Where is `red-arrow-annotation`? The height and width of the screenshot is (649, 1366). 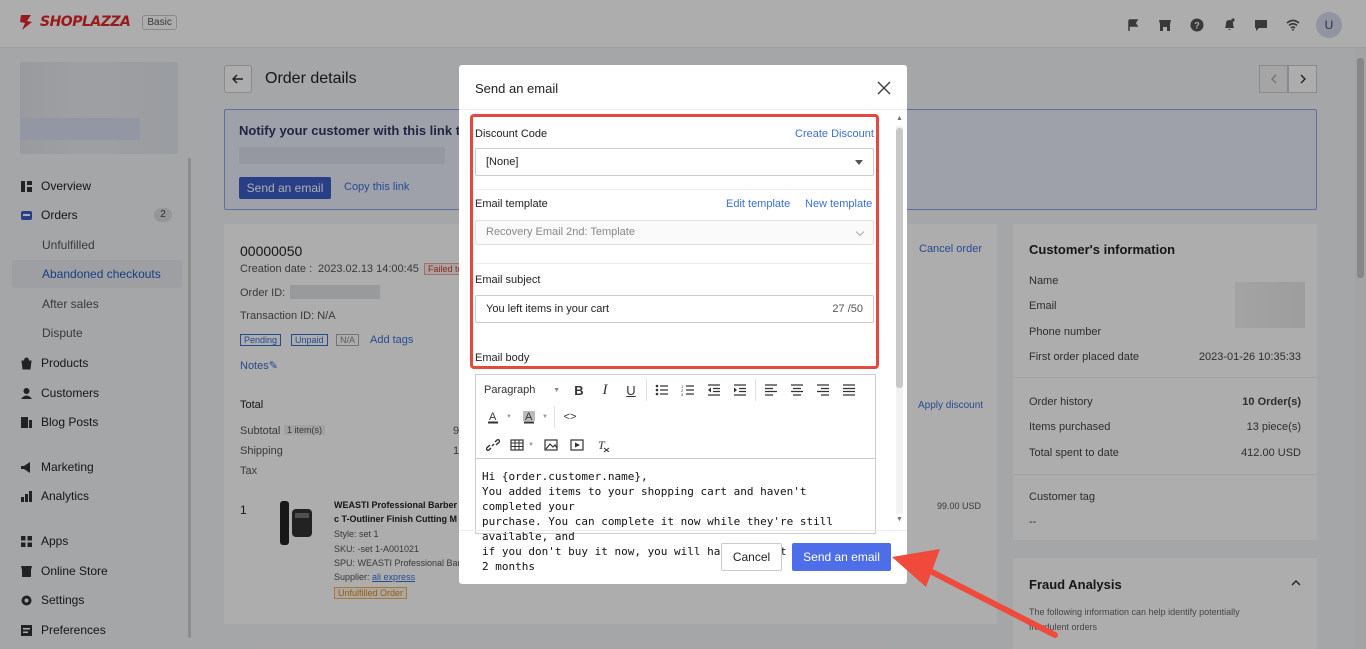
red-arrow-annotation is located at coordinates (975, 593).